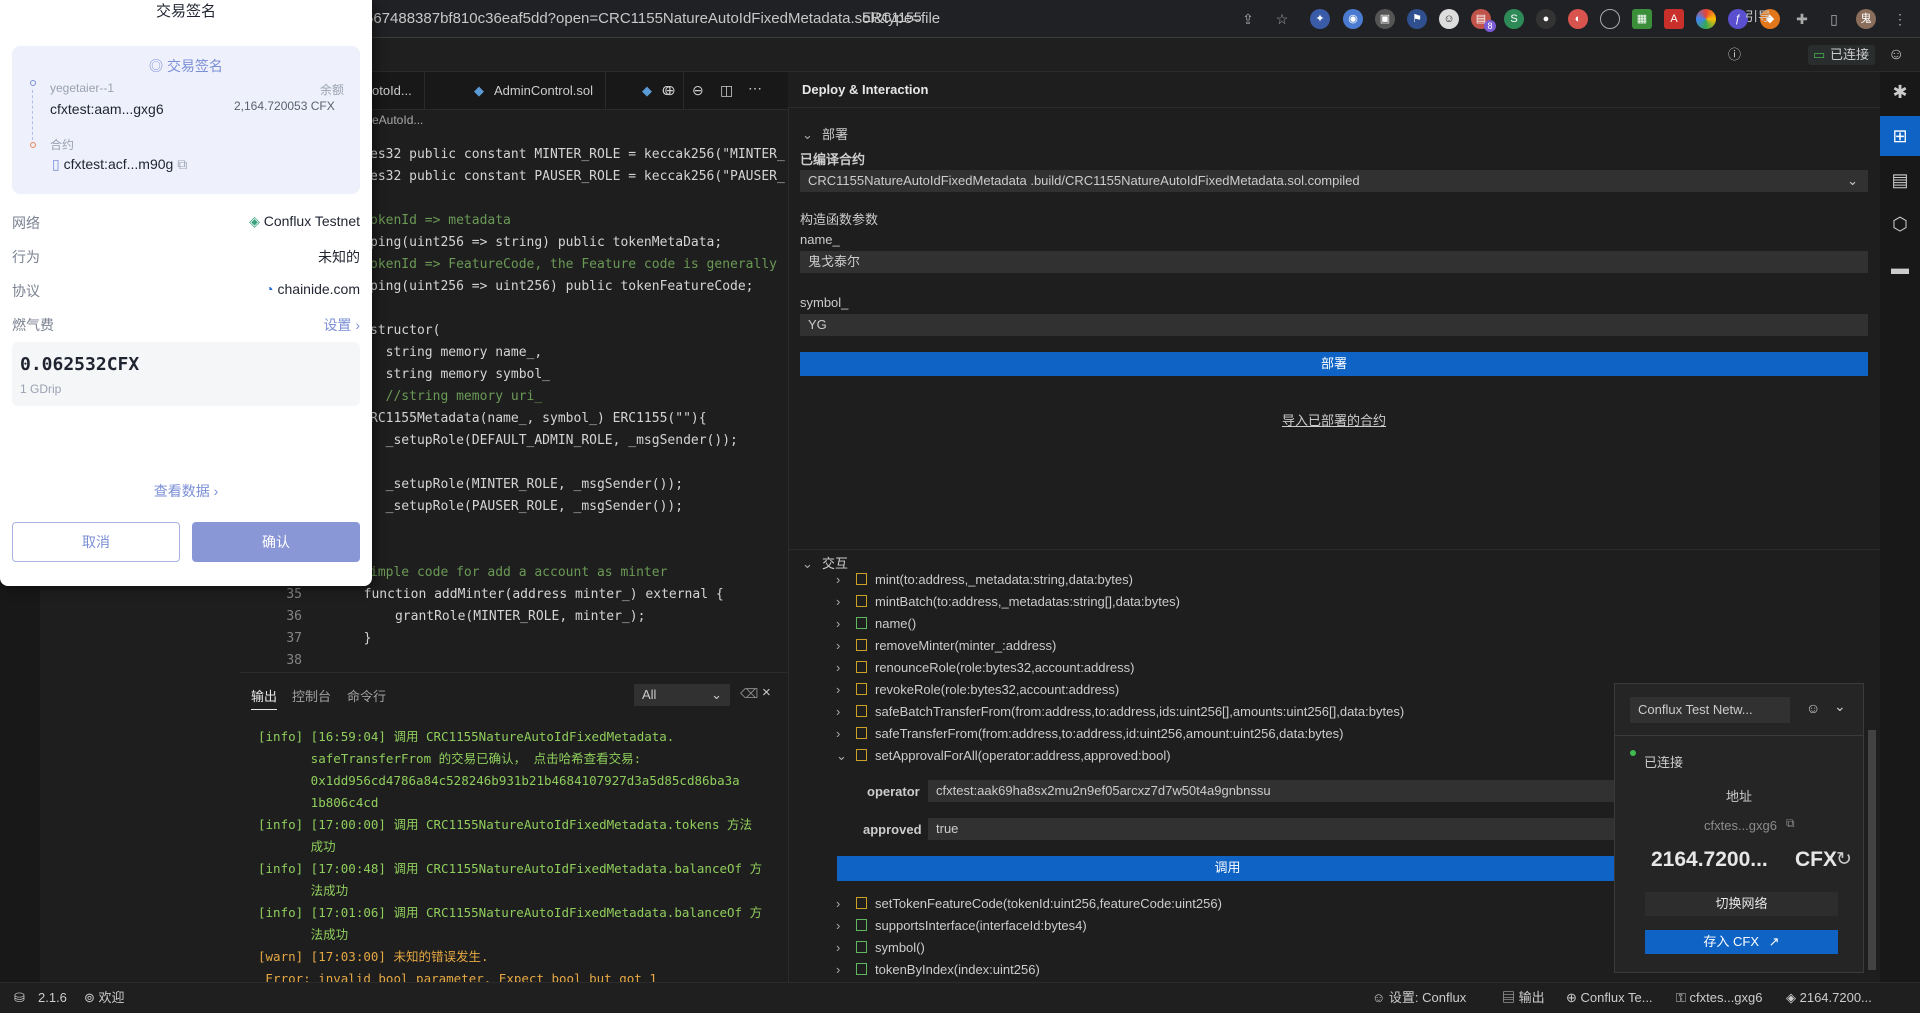  Describe the element at coordinates (1523, 997) in the screenshot. I see `output-item: ▤ 输出` at that location.